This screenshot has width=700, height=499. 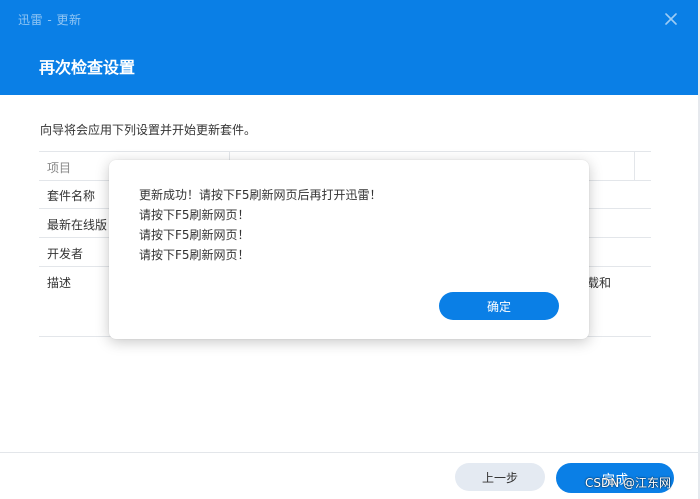 What do you see at coordinates (260, 195) in the screenshot?
I see `dialog-message-line: 更新成功！请按下F5刷新网页后再打开迅雷！` at bounding box center [260, 195].